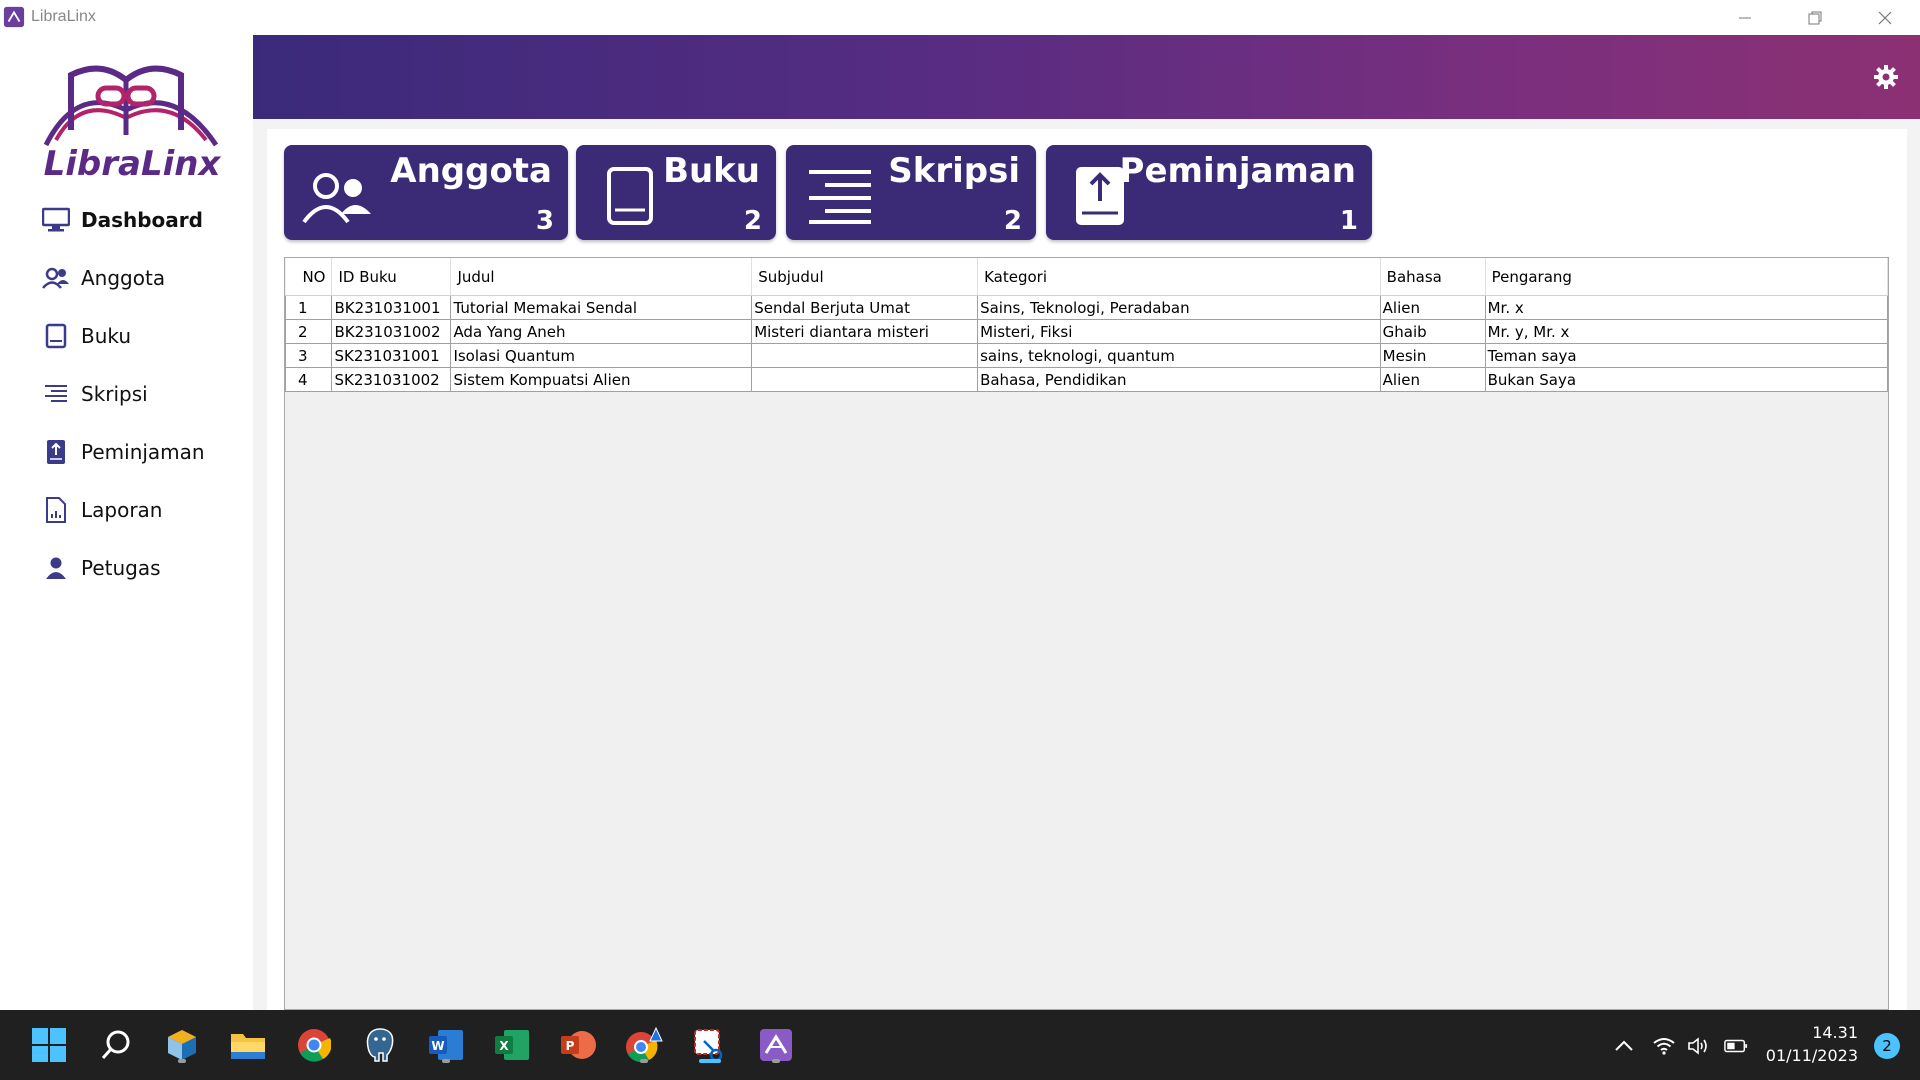 The height and width of the screenshot is (1080, 1920). Describe the element at coordinates (114, 394) in the screenshot. I see `sidebar-item-label: Skripsi` at that location.